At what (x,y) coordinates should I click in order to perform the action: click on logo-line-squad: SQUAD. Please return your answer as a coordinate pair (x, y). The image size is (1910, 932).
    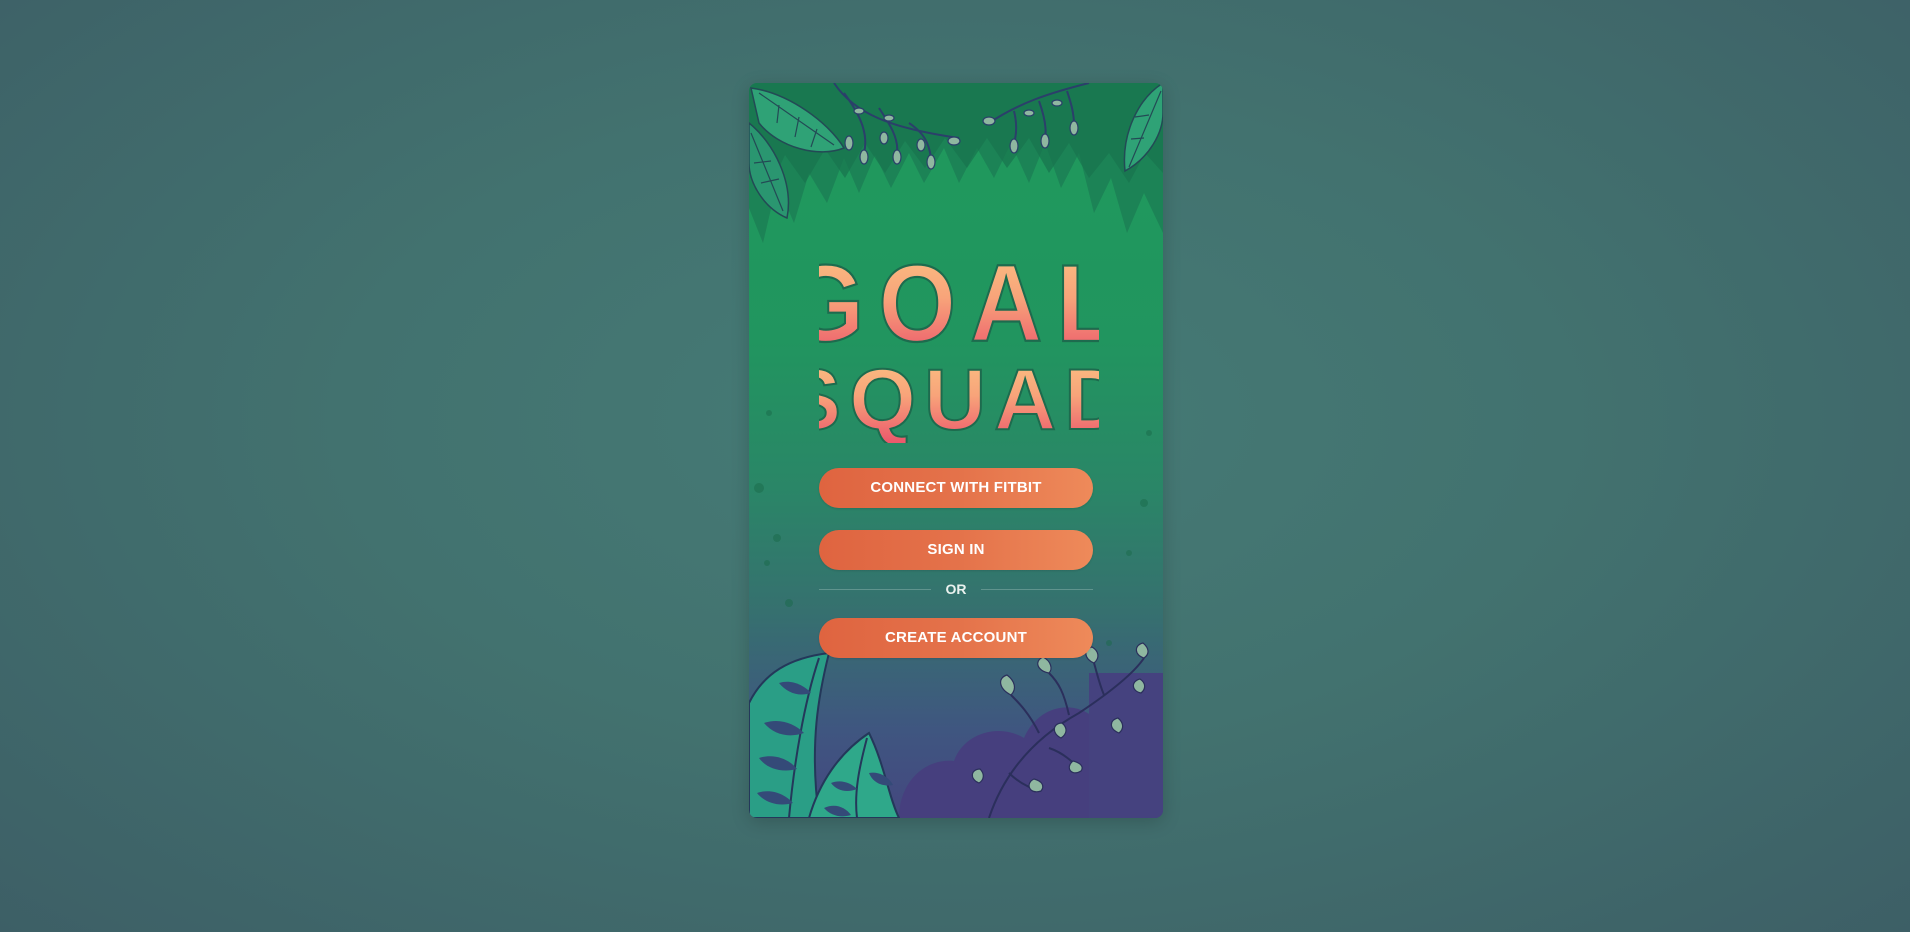
    Looking at the image, I should click on (959, 397).